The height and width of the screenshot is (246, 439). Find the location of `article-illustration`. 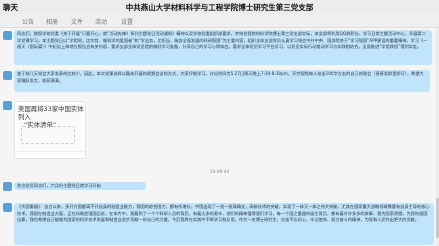

article-illustration is located at coordinates (48, 135).